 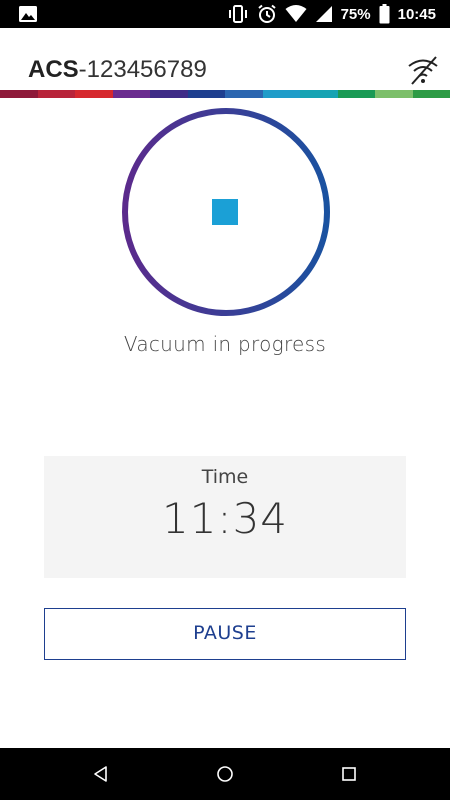 I want to click on pause-button: PAUSE, so click(x=225, y=634).